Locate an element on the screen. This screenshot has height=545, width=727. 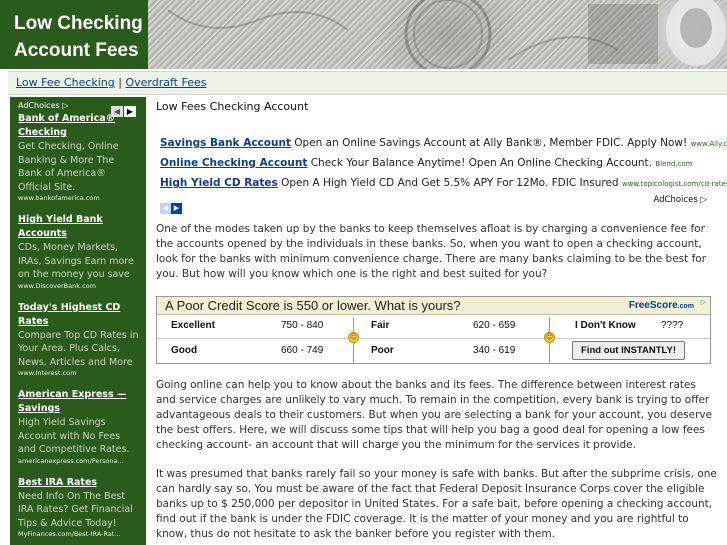
score-label-poor: Poor is located at coordinates (382, 350).